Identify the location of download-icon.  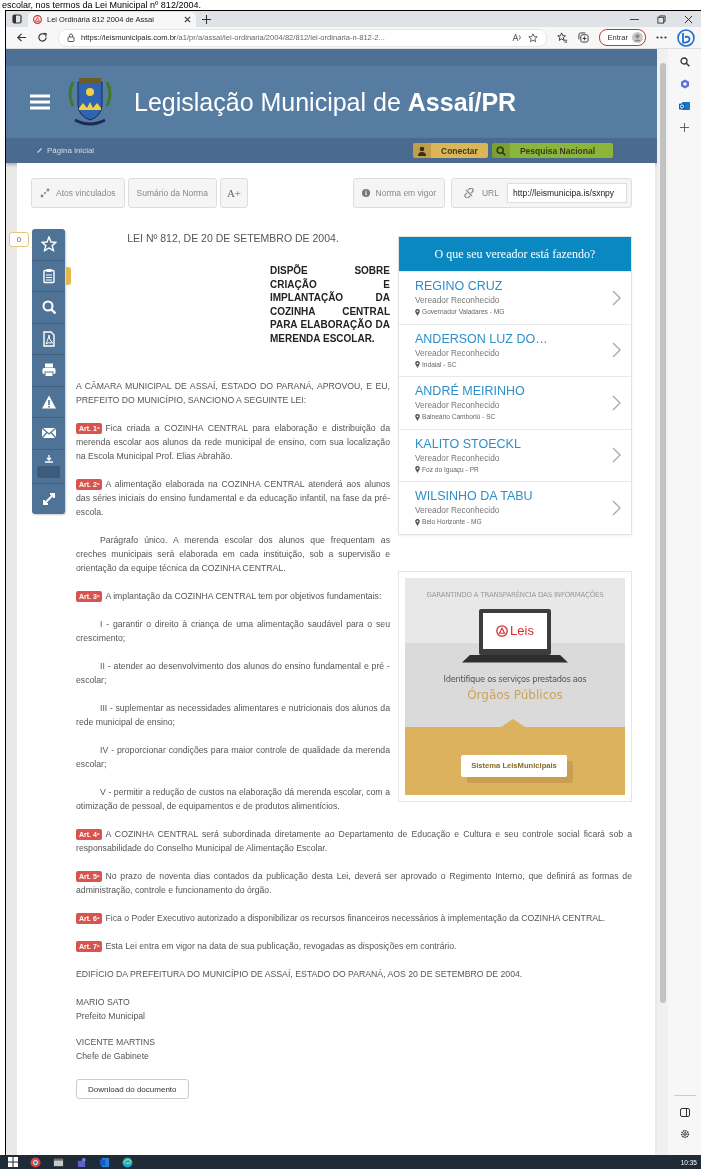
(48, 458).